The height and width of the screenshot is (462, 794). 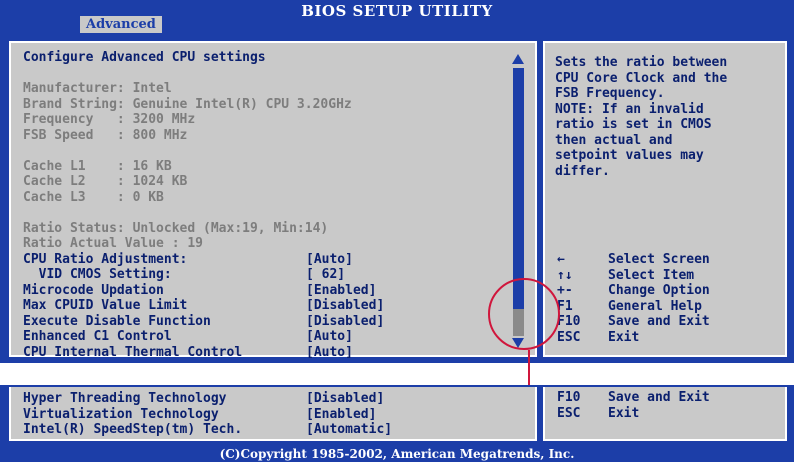 What do you see at coordinates (329, 337) in the screenshot?
I see `setting-value-enhanced-c1: [Auto]` at bounding box center [329, 337].